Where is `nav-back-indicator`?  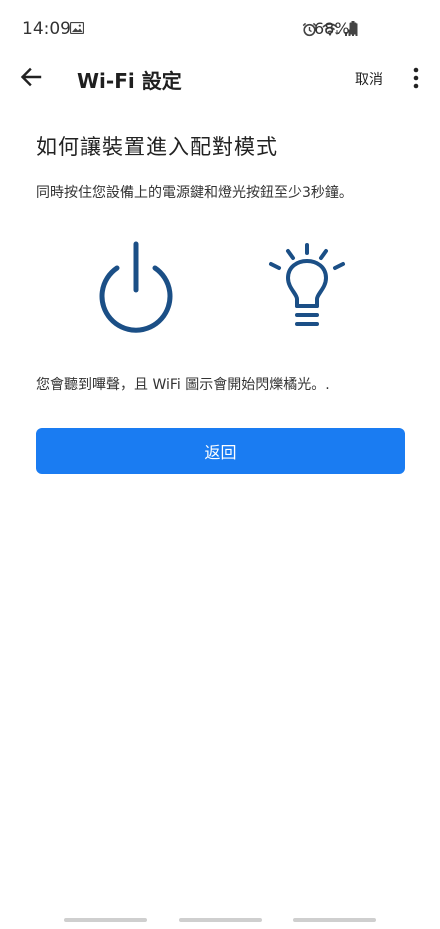 nav-back-indicator is located at coordinates (334, 920).